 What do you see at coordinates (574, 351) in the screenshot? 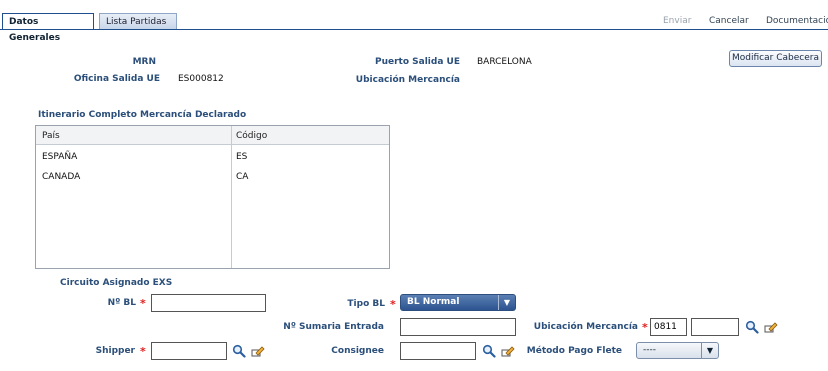
I see `metodo-pago-label: Método Pago Flete` at bounding box center [574, 351].